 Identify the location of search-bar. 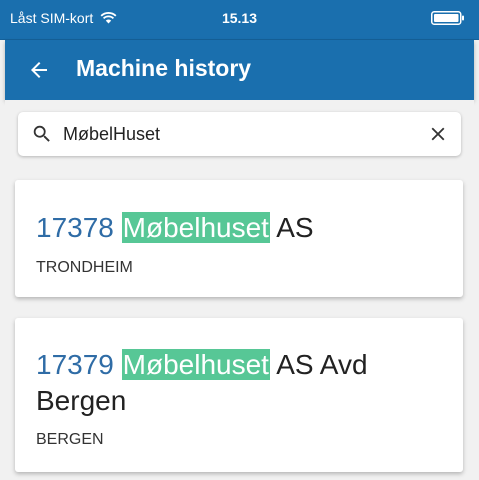
(239, 134).